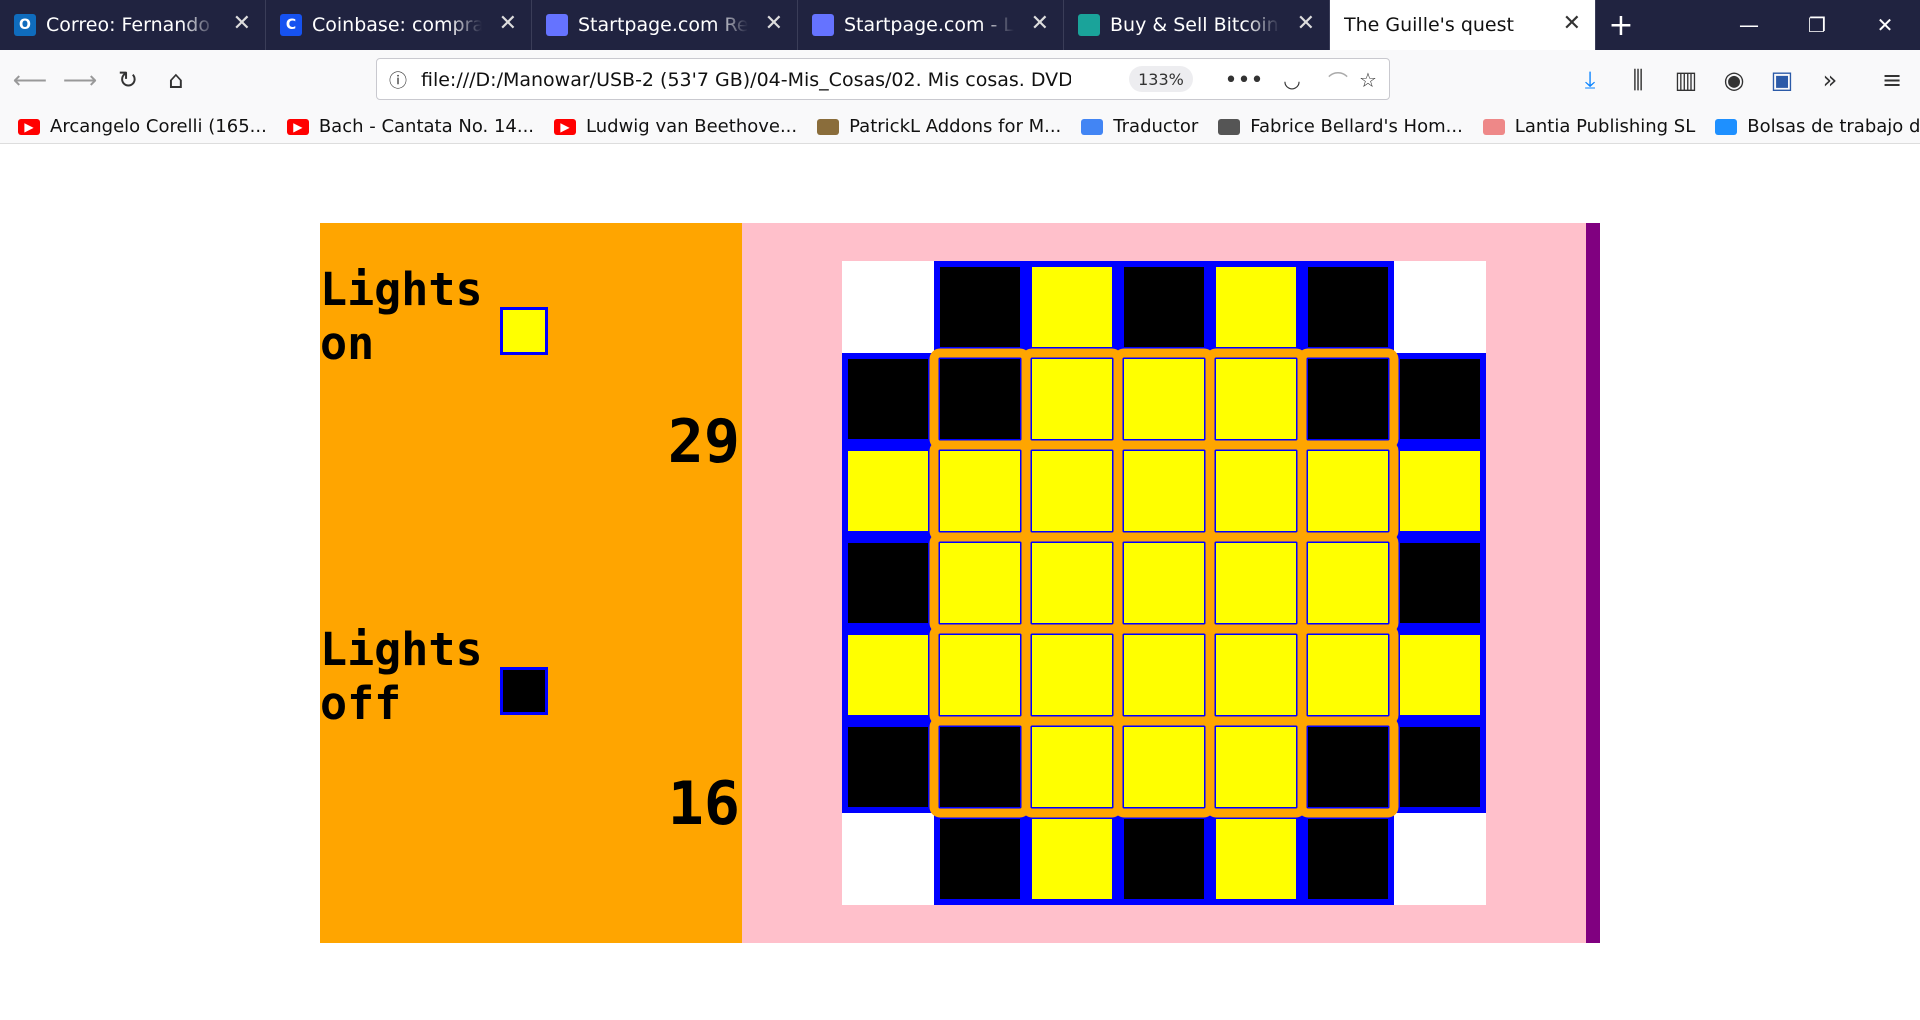  Describe the element at coordinates (1885, 25) in the screenshot. I see `close-window-button: ✕` at that location.